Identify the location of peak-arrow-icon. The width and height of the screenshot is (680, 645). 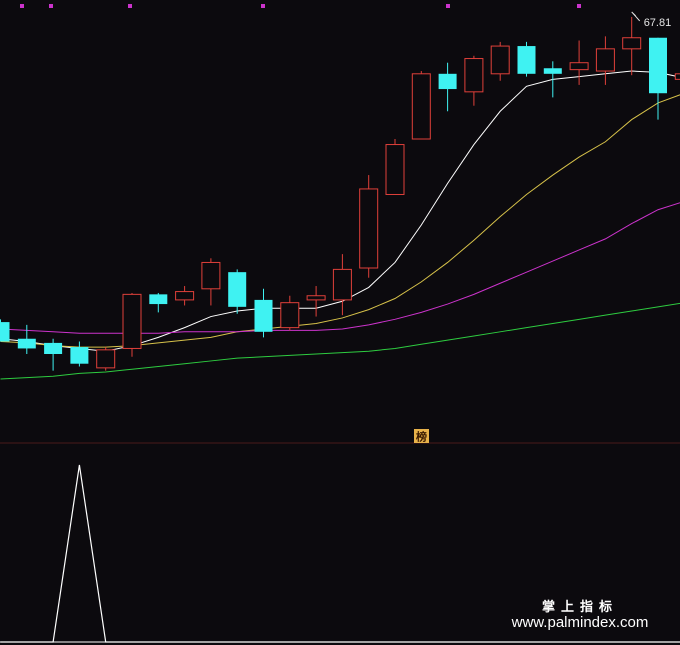
(636, 16).